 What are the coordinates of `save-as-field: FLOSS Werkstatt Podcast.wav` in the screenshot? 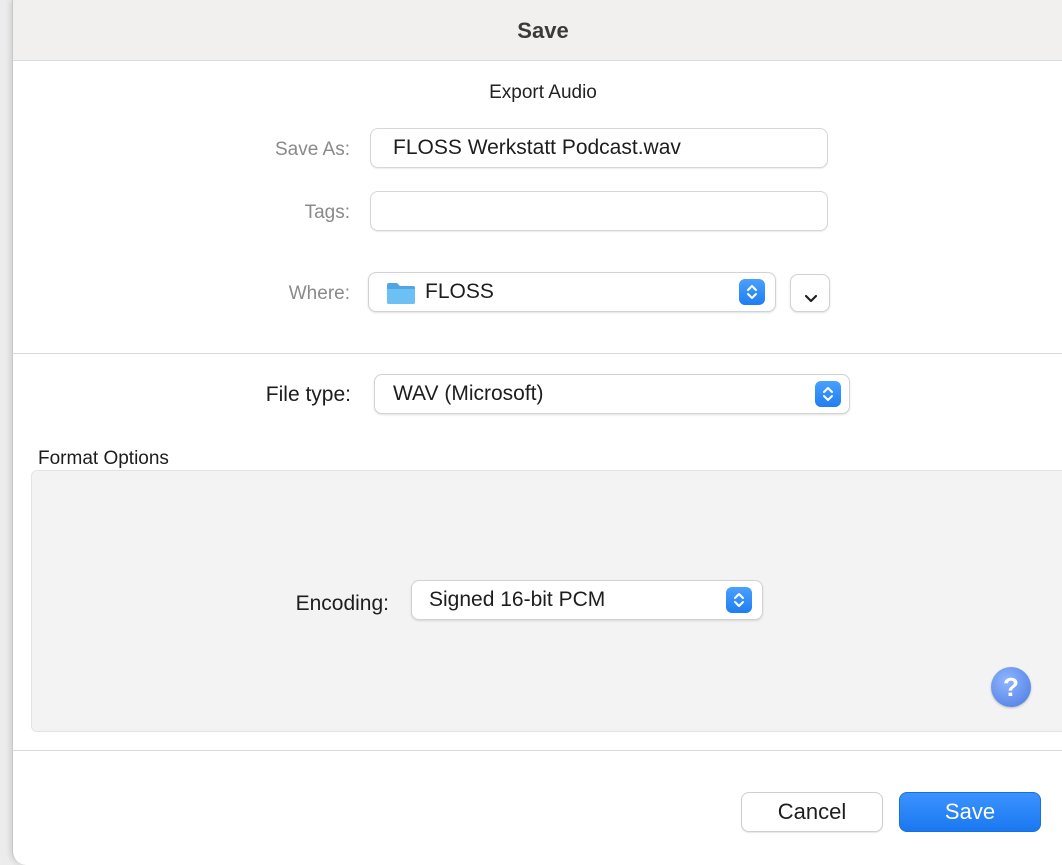 It's located at (599, 148).